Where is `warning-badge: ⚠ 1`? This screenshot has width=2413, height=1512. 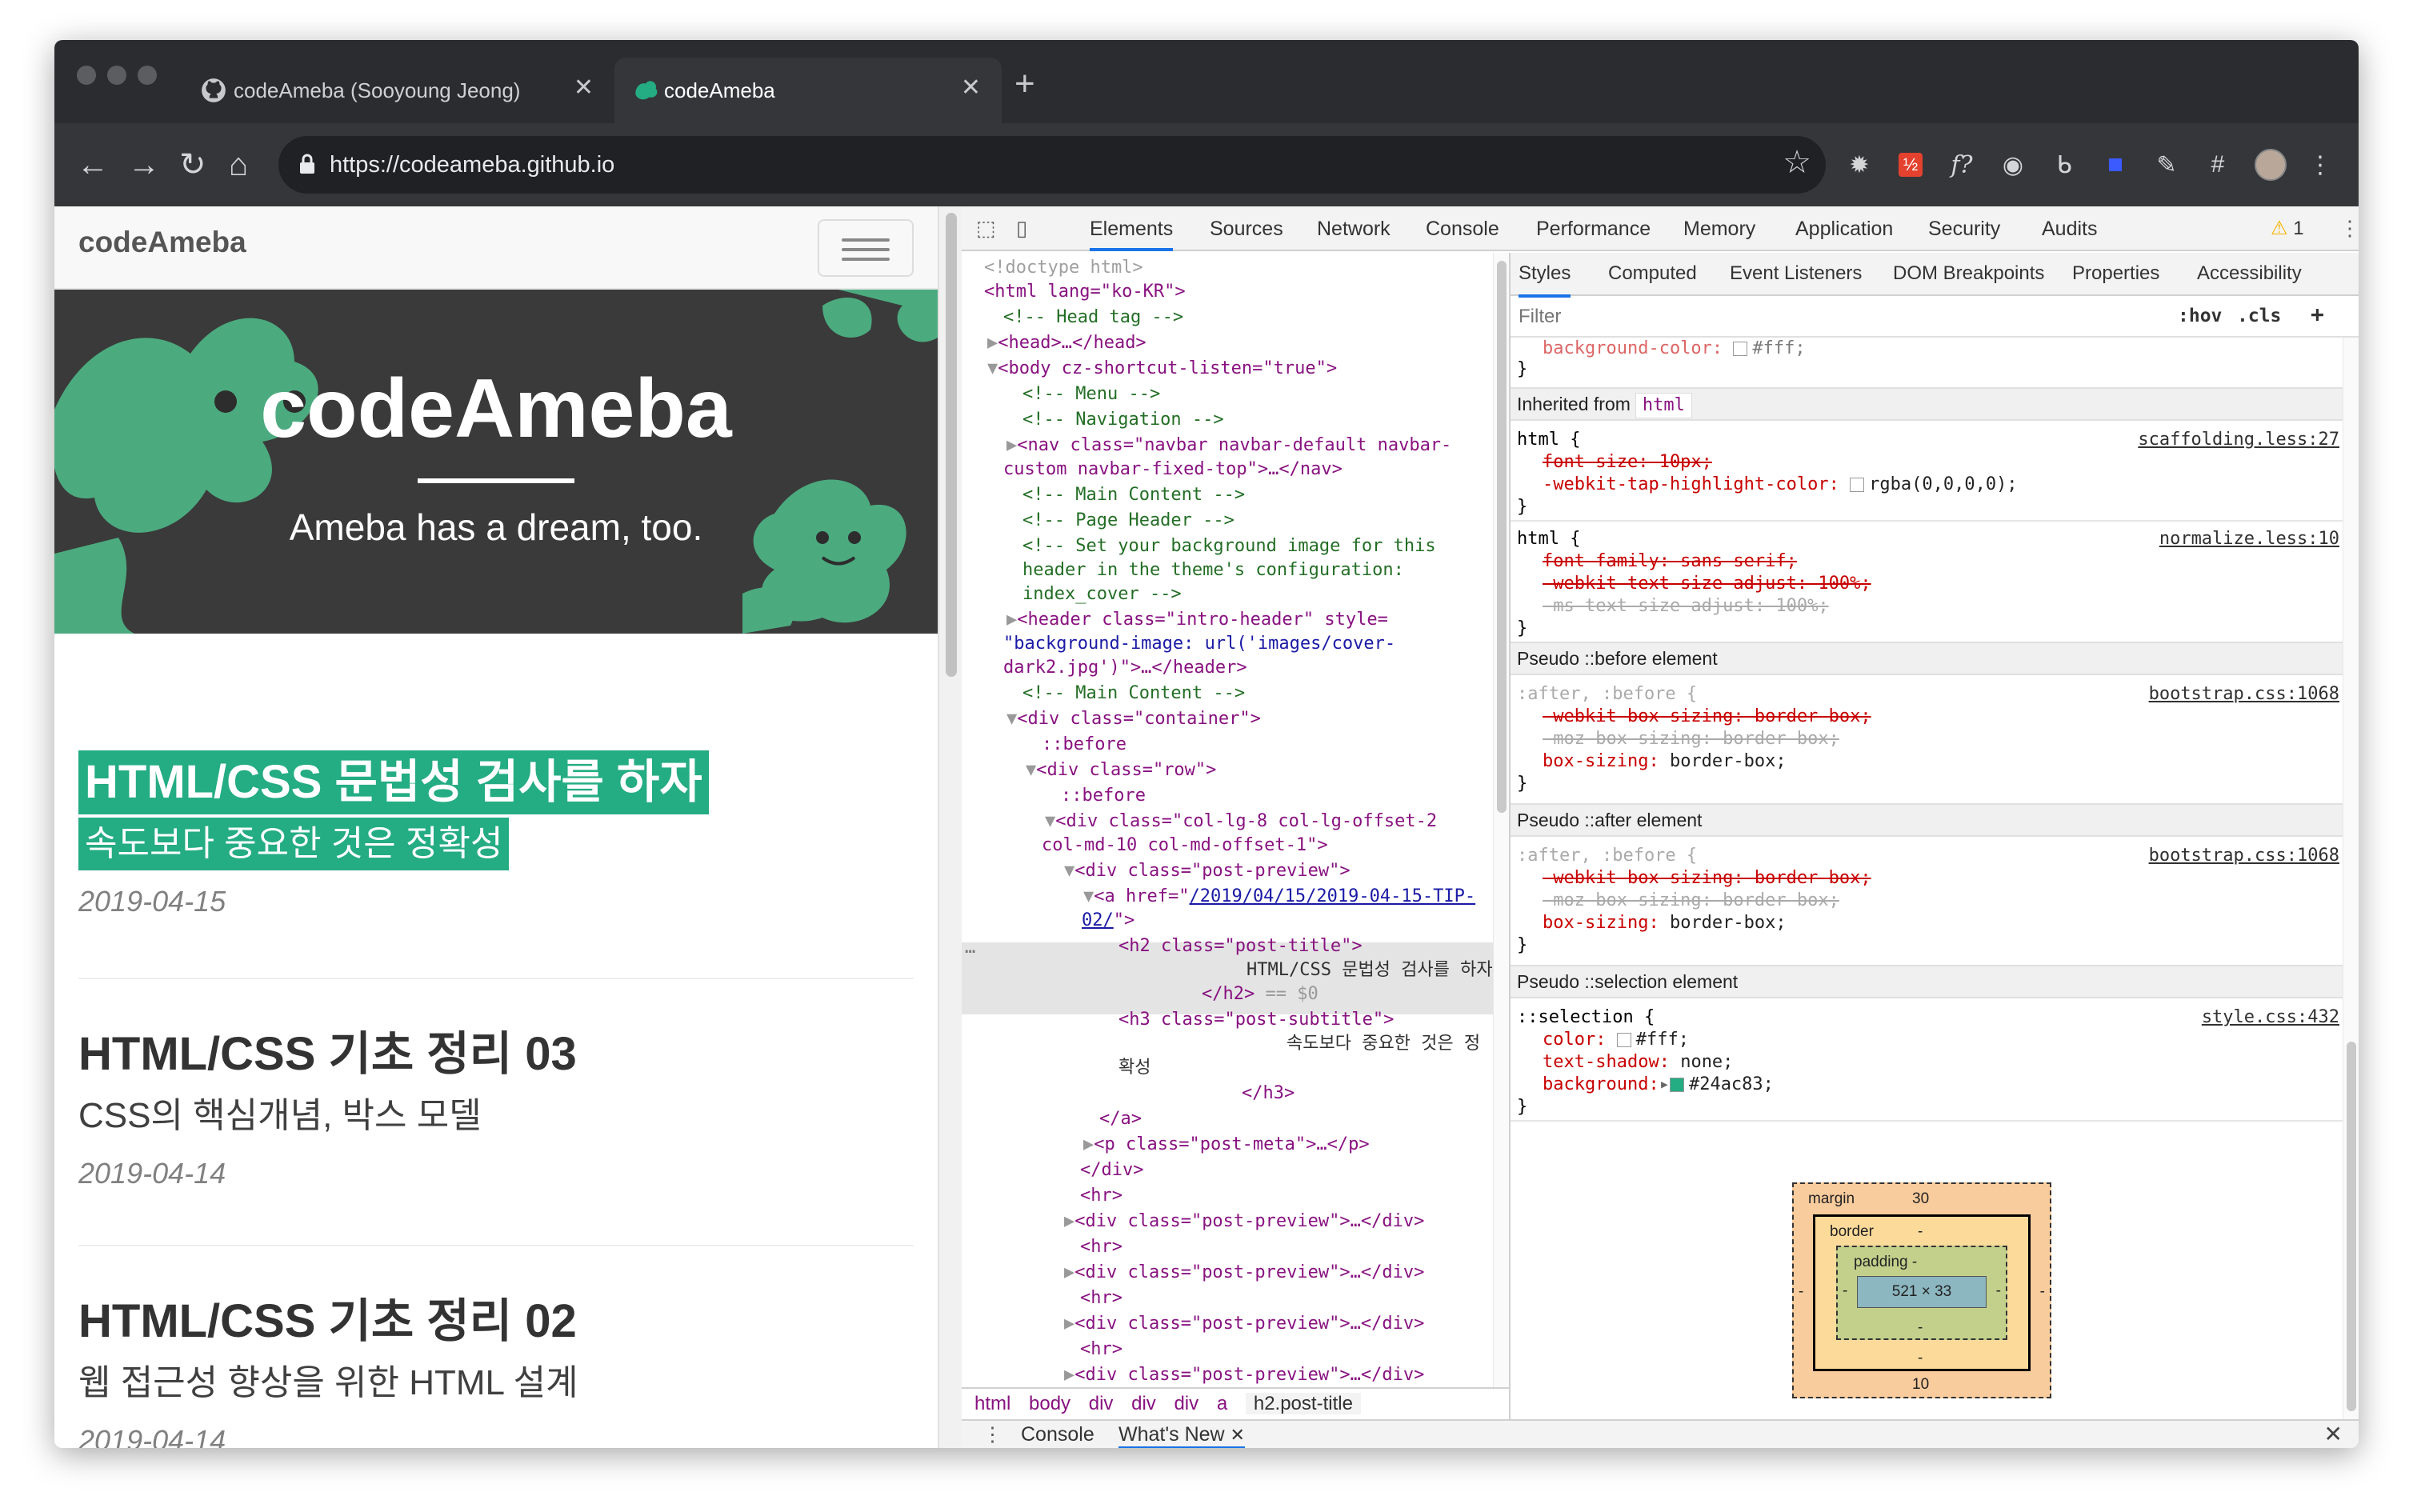 warning-badge: ⚠ 1 is located at coordinates (2287, 228).